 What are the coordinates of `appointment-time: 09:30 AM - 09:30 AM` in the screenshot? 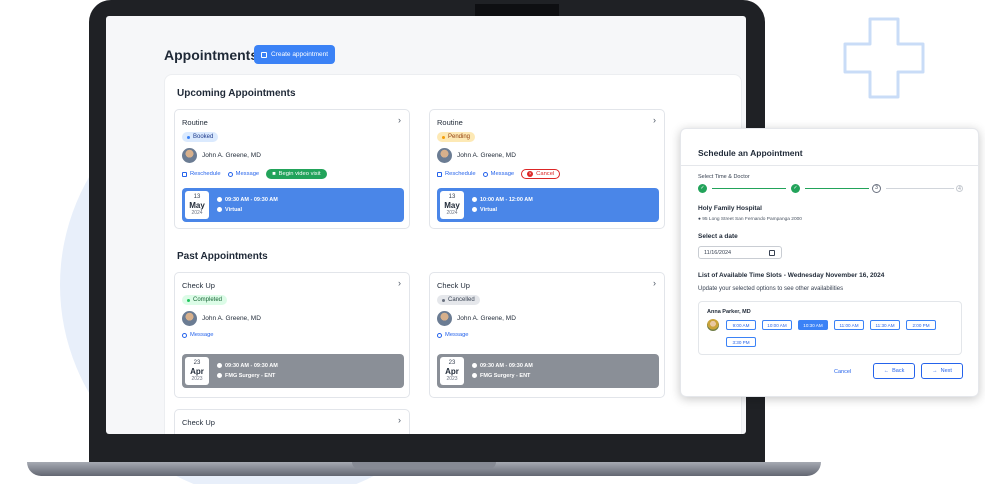 It's located at (506, 366).